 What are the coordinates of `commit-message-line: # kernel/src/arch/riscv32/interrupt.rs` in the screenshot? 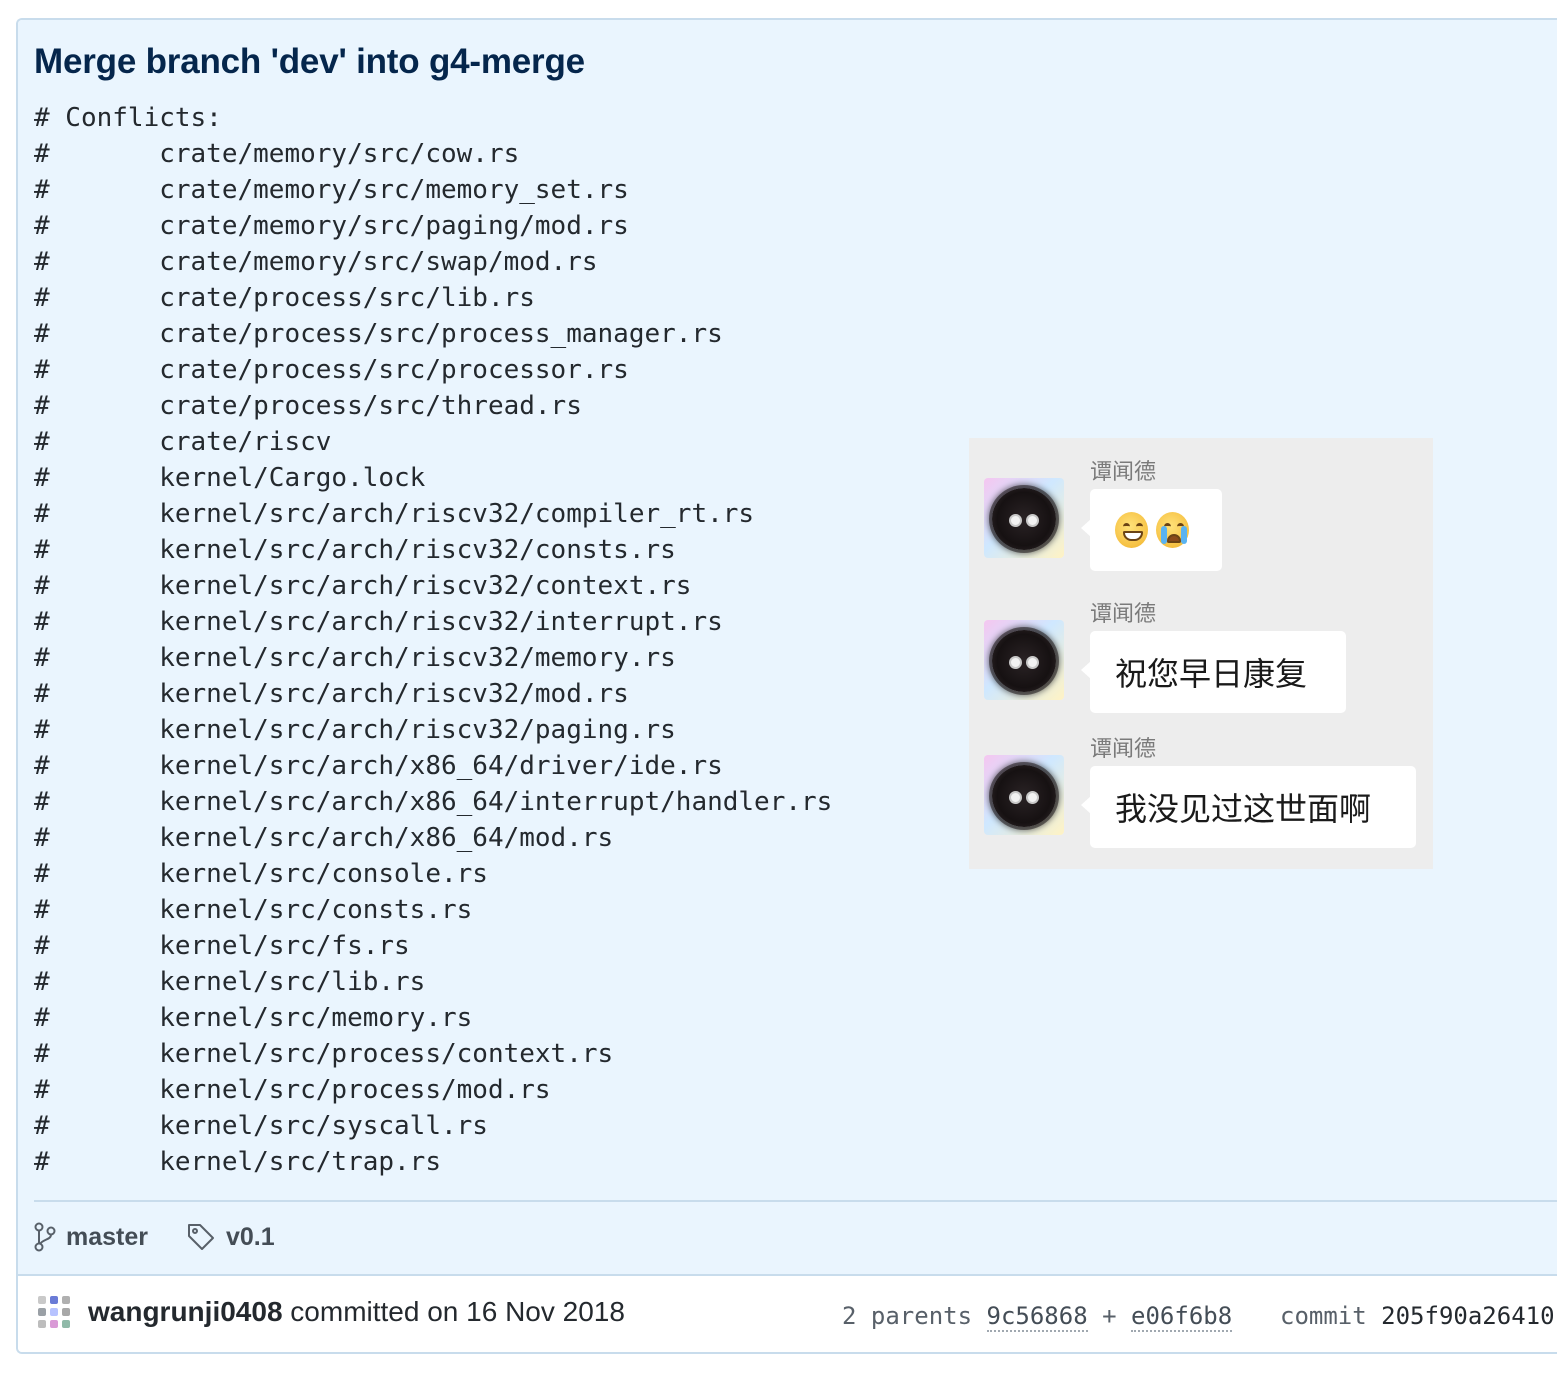 It's located at (378, 622).